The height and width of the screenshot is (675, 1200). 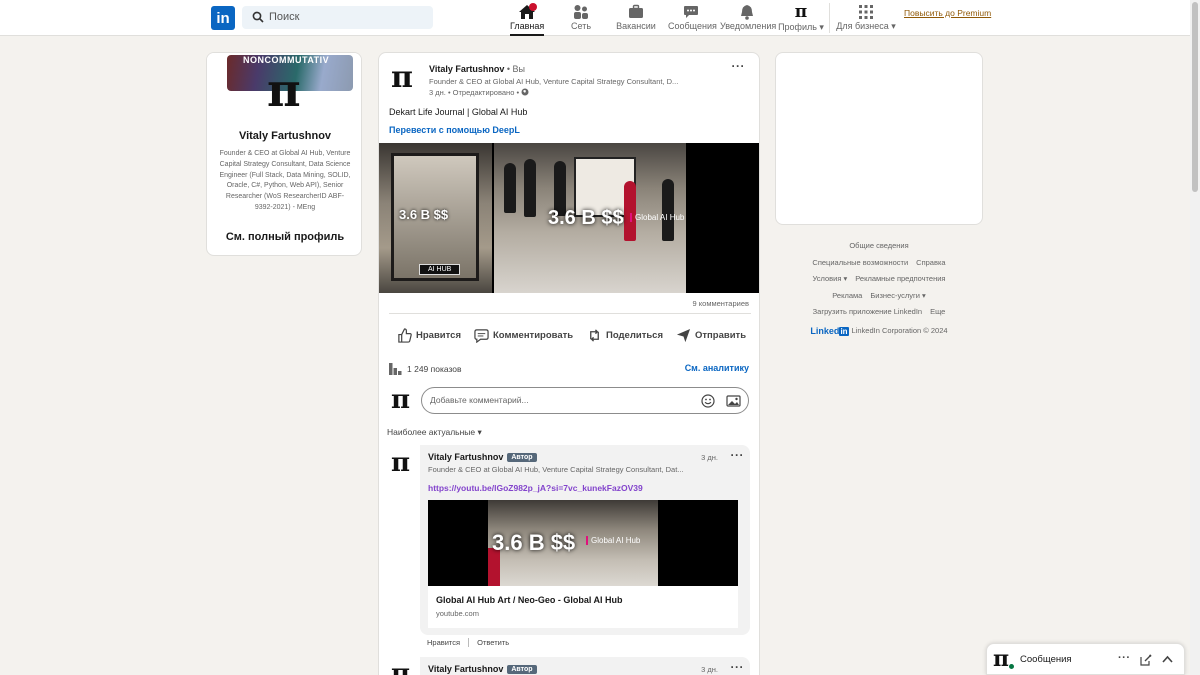 I want to click on nav-network: Сеть, so click(x=581, y=19).